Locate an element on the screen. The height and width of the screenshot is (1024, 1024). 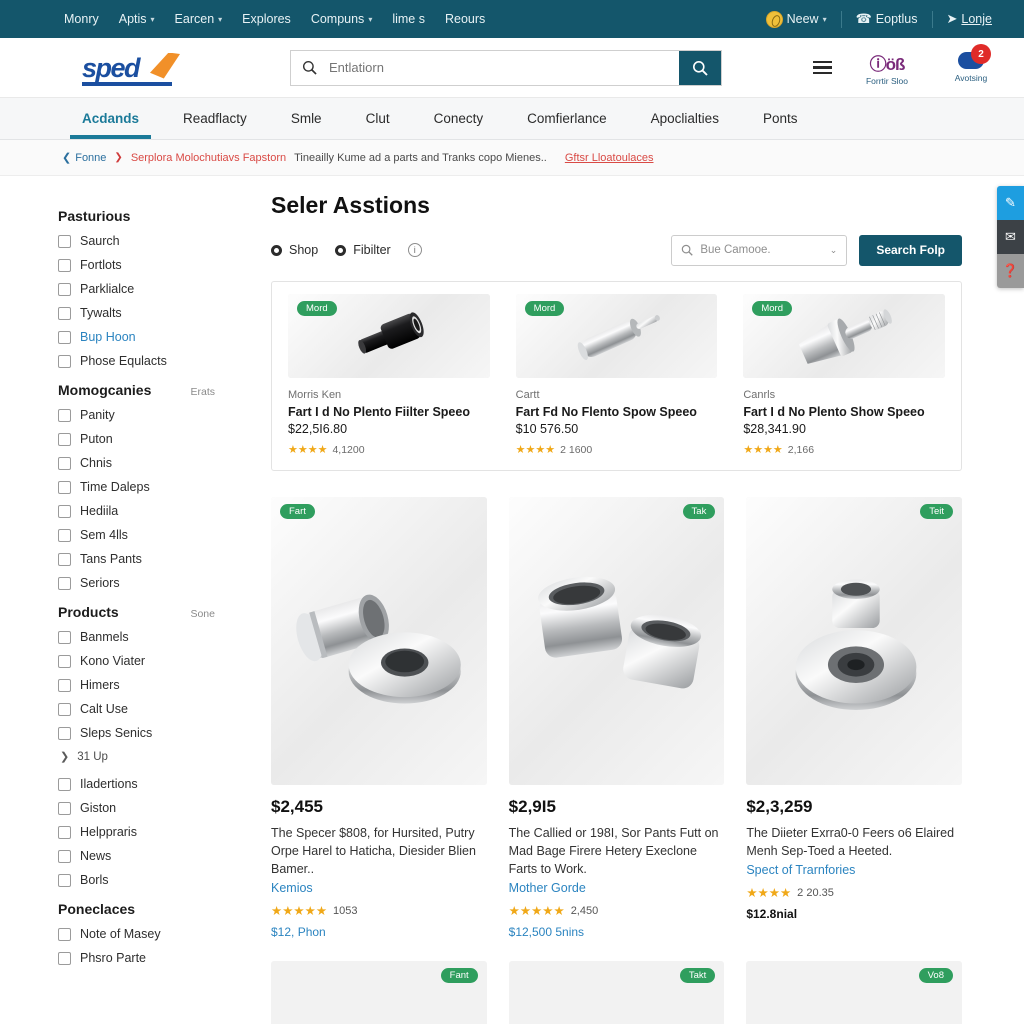
product-thumbnail: Fant is located at coordinates (379, 992).